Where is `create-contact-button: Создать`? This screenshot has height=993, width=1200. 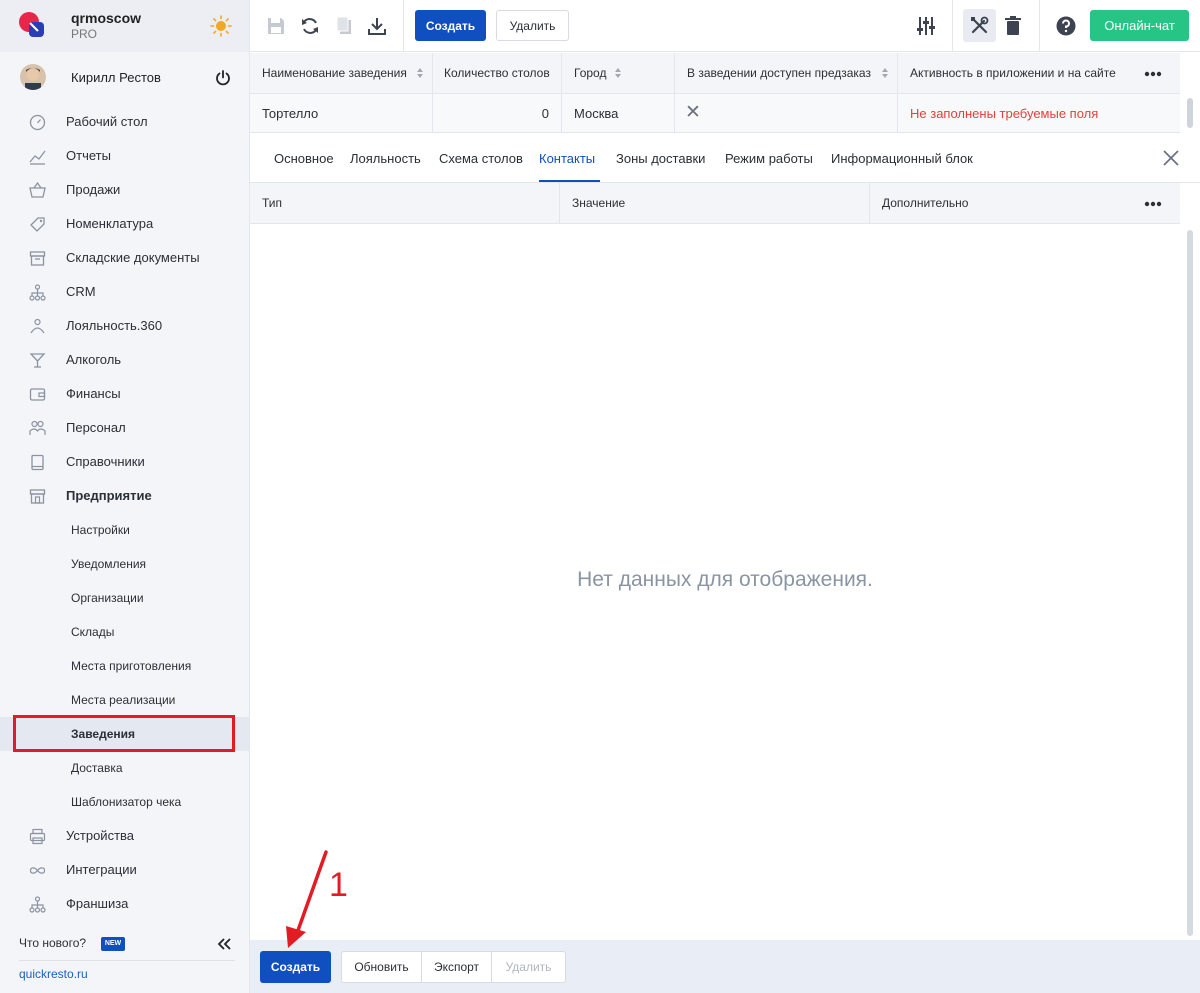
create-contact-button: Создать is located at coordinates (295, 967).